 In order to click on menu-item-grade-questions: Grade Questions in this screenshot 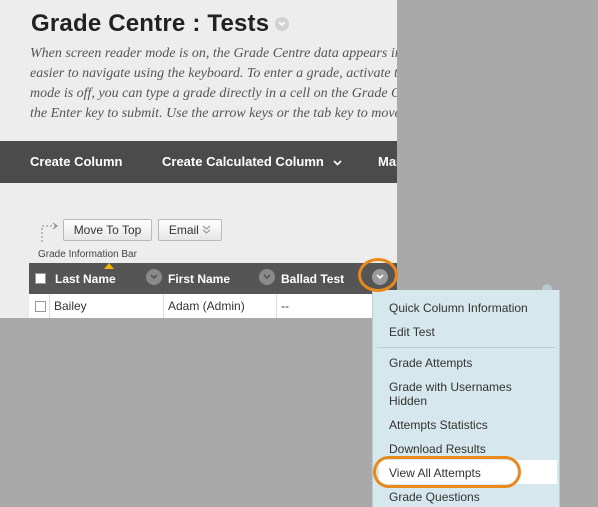, I will do `click(434, 497)`.